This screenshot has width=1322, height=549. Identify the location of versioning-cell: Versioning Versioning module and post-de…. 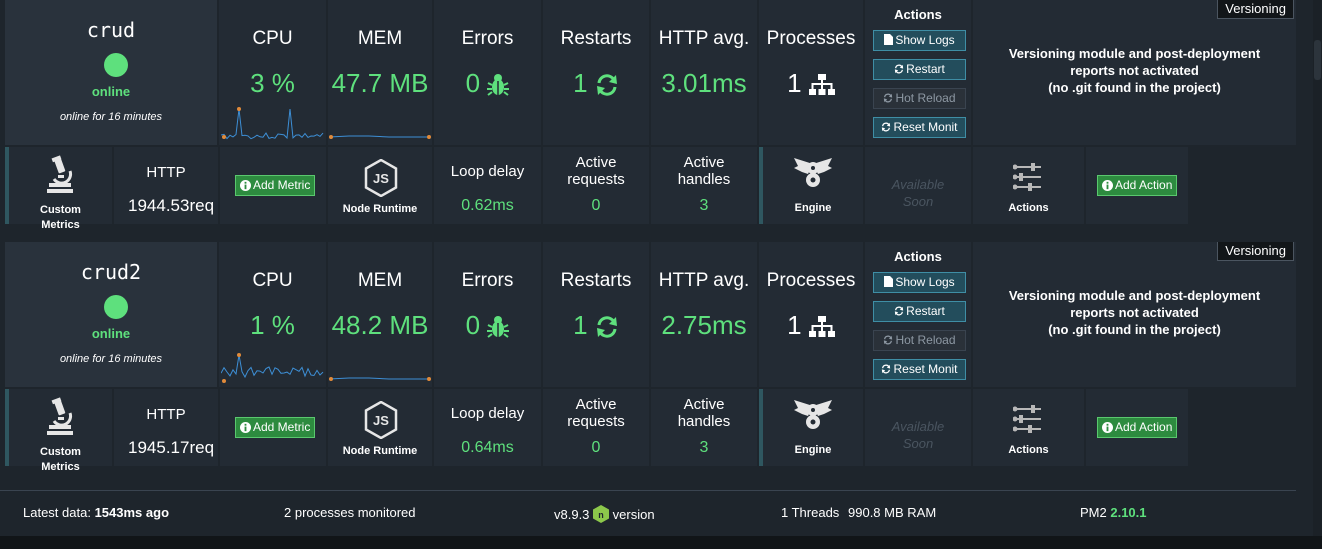
(1134, 72).